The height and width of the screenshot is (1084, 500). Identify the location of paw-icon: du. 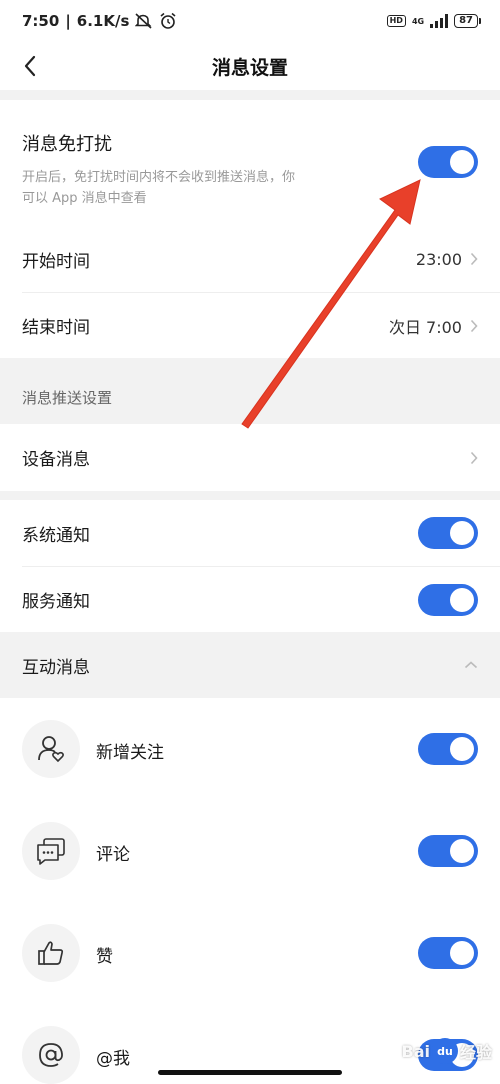
(444, 1051).